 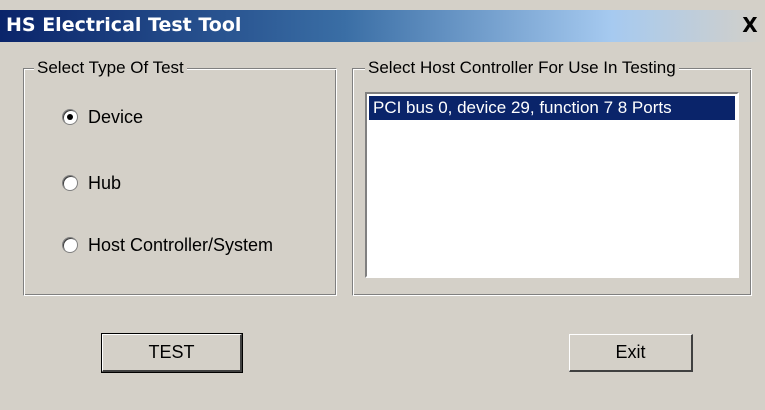 I want to click on radio-hub-label: Hub, so click(x=105, y=183).